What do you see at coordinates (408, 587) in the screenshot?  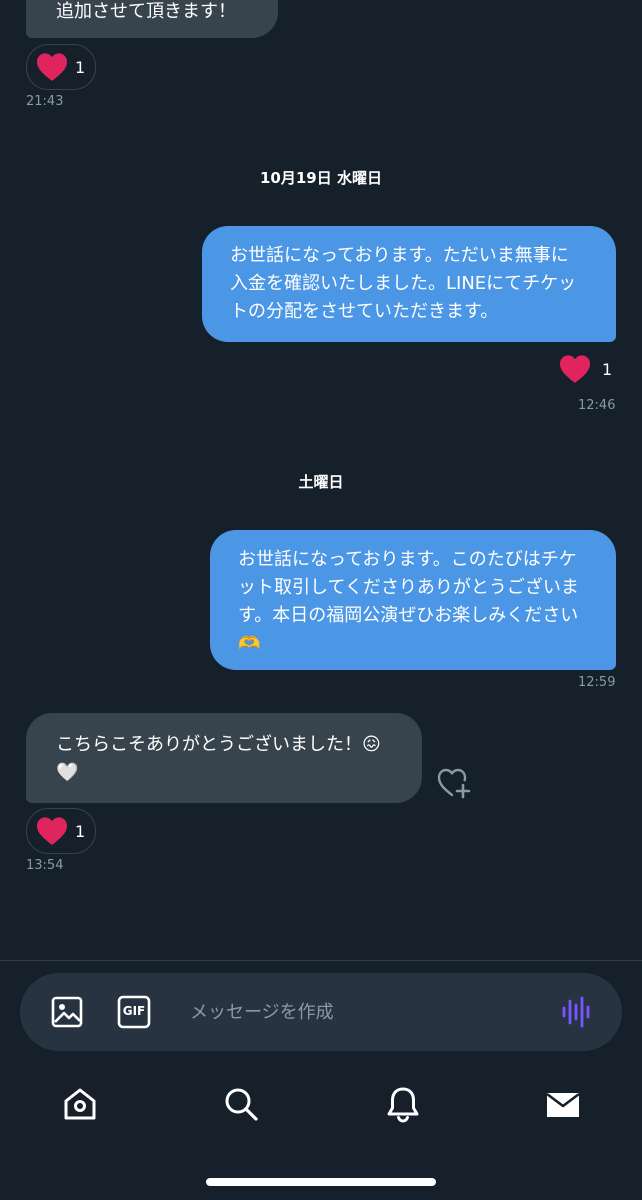 I see `message-line: ット取引してくださりありがとうございま` at bounding box center [408, 587].